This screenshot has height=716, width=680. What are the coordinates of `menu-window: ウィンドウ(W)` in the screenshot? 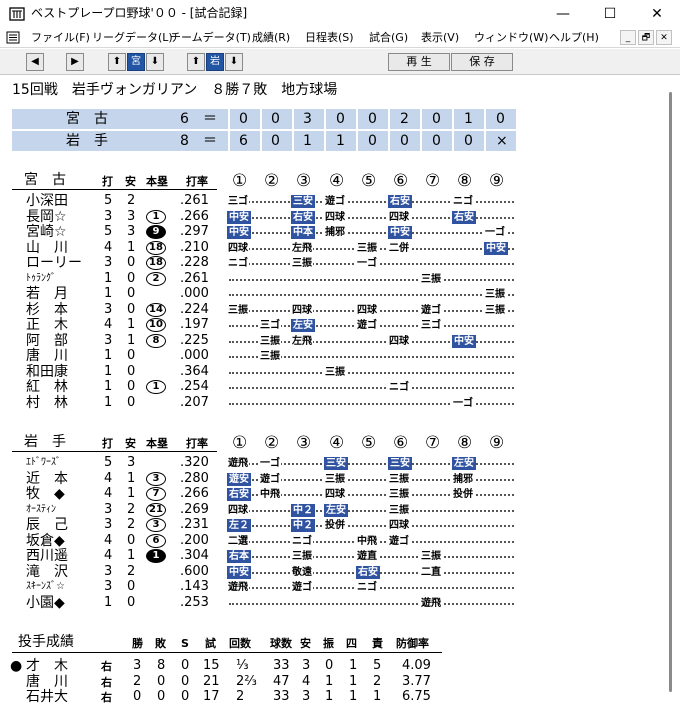 It's located at (511, 38).